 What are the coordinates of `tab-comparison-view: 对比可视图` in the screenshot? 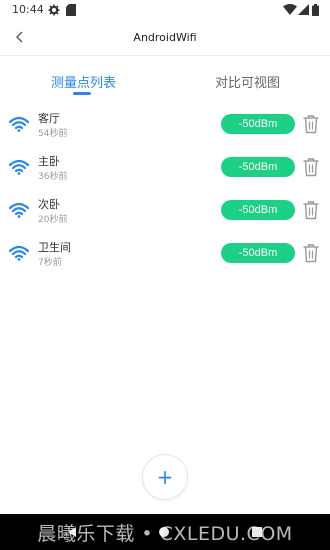 It's located at (247, 81).